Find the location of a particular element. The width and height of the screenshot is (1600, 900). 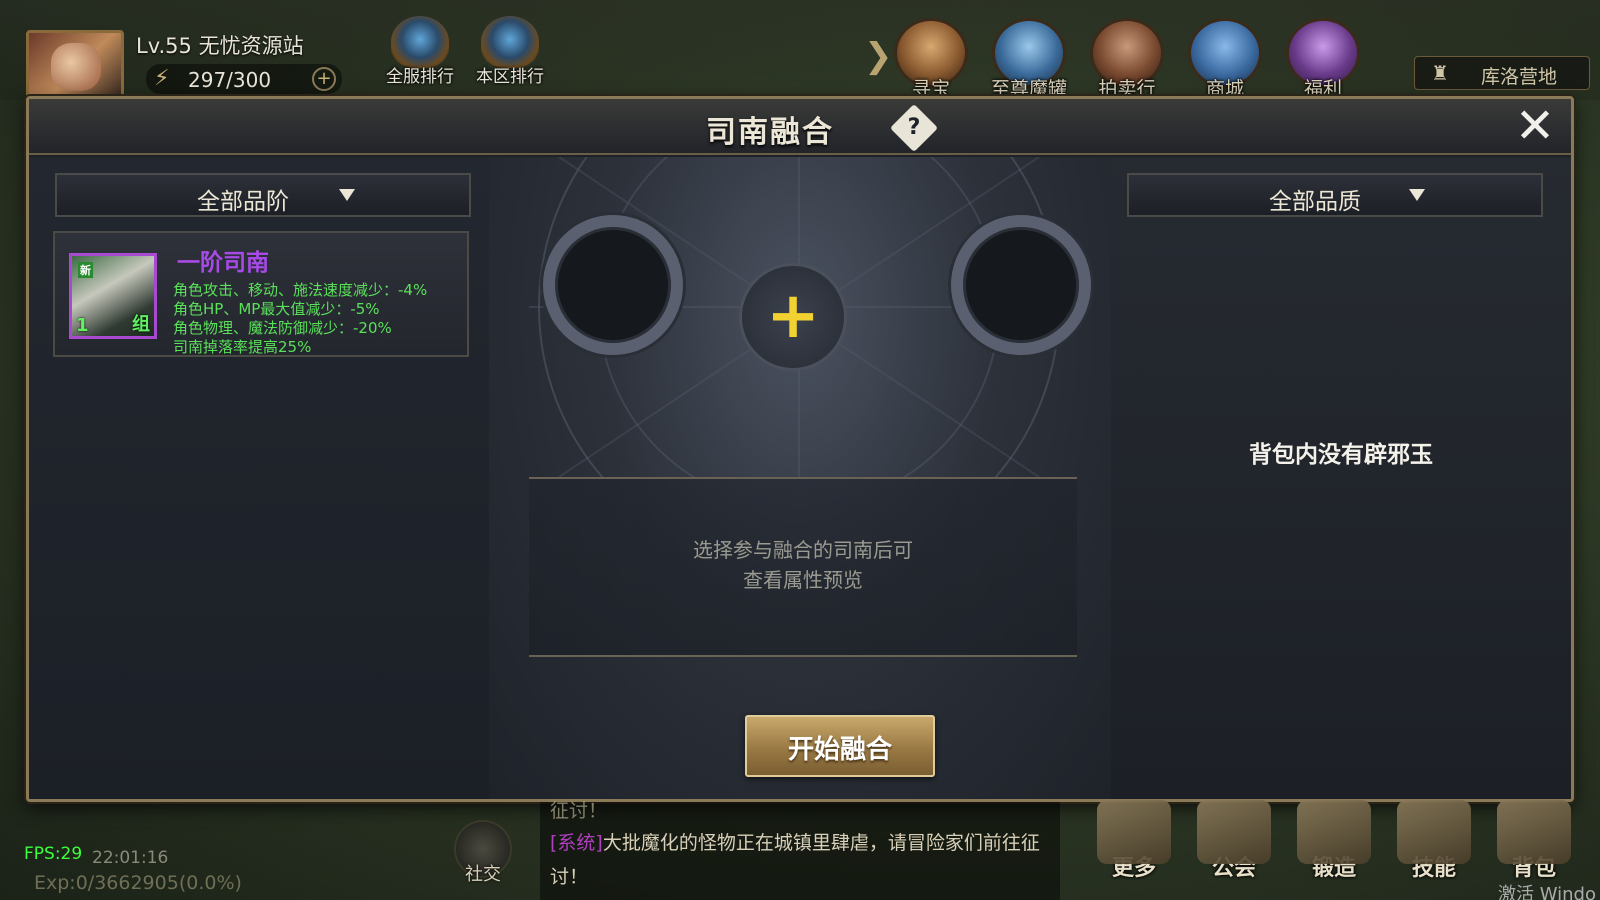

experience-text: Exp:0/3662905(0.0%) is located at coordinates (138, 883).